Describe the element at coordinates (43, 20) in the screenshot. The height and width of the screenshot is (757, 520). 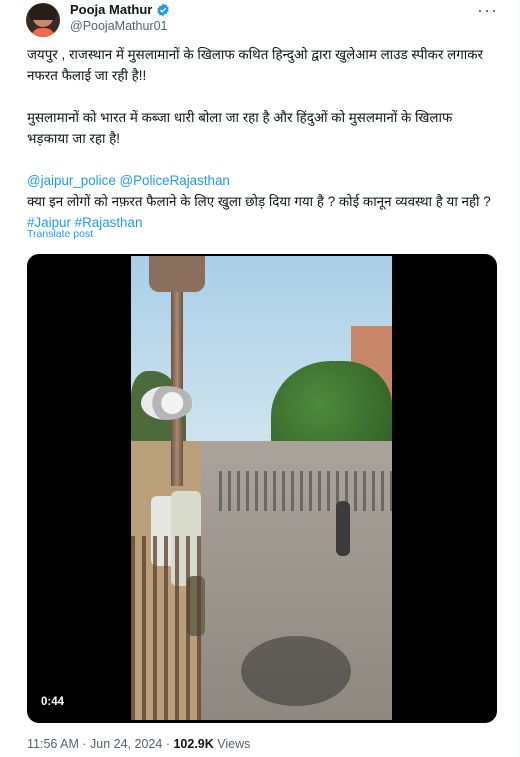
I see `avatar` at that location.